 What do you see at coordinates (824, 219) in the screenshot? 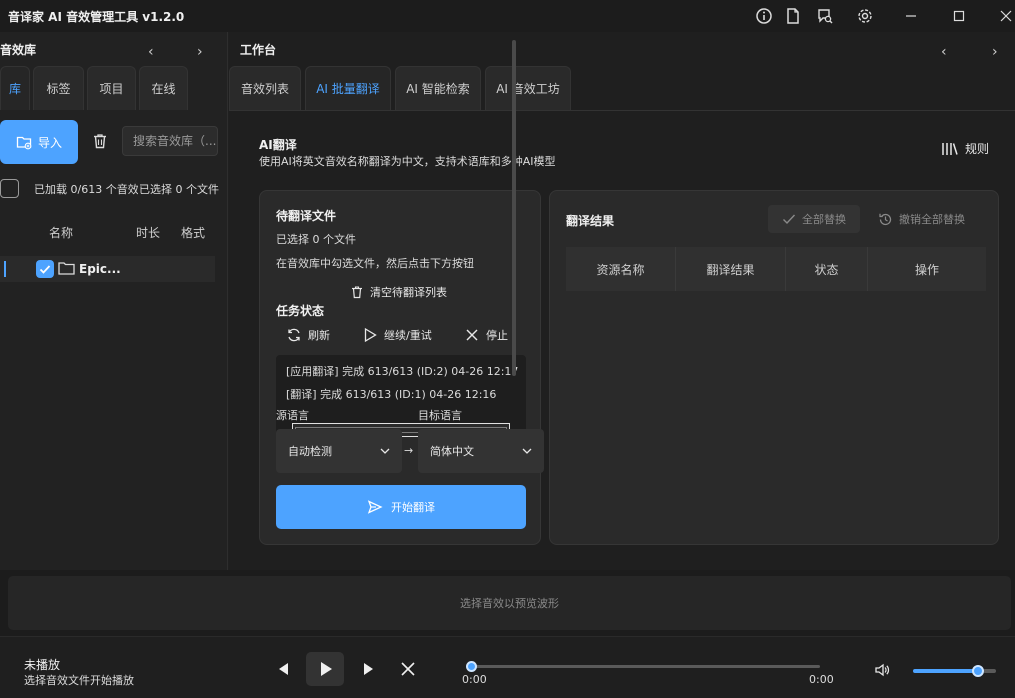
I see `replace-all-label: 全部替换` at bounding box center [824, 219].